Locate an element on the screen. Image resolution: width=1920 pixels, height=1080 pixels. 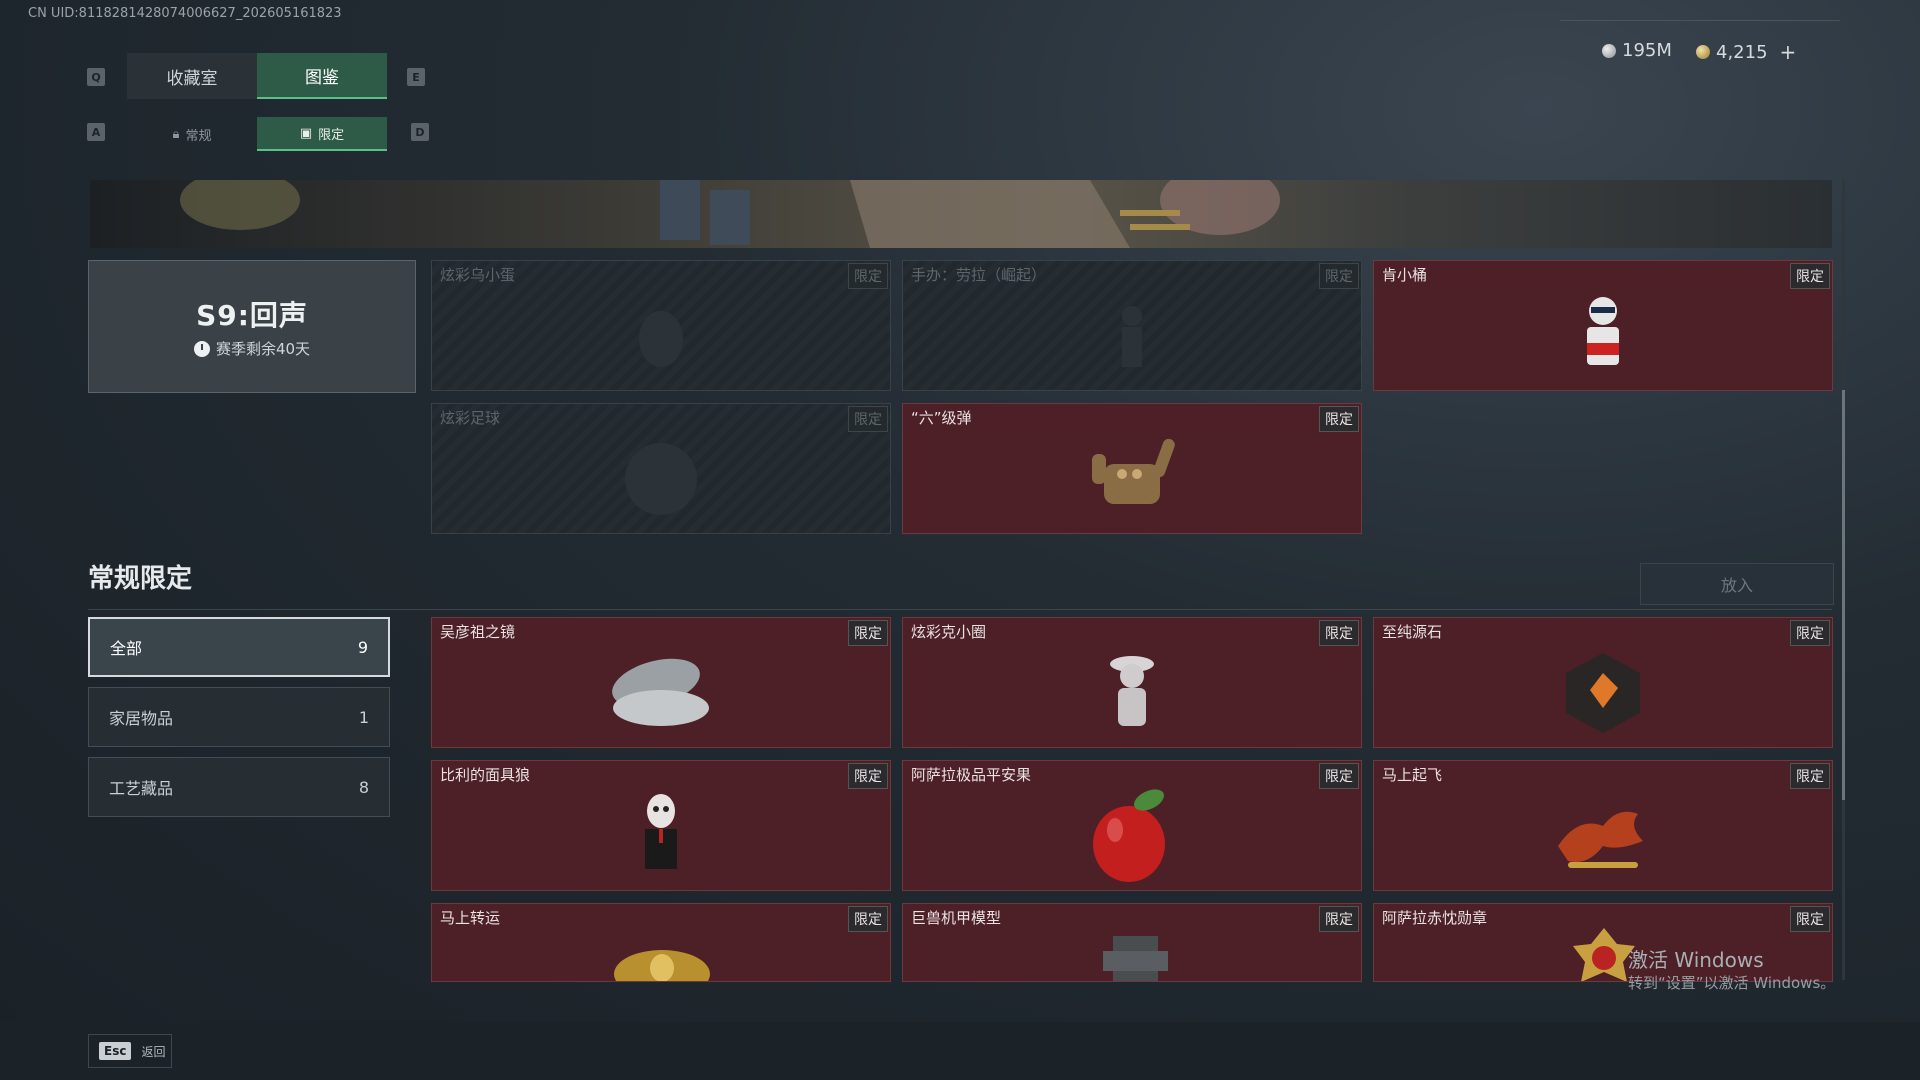
gold-currency: 4,215 + is located at coordinates (1746, 52).